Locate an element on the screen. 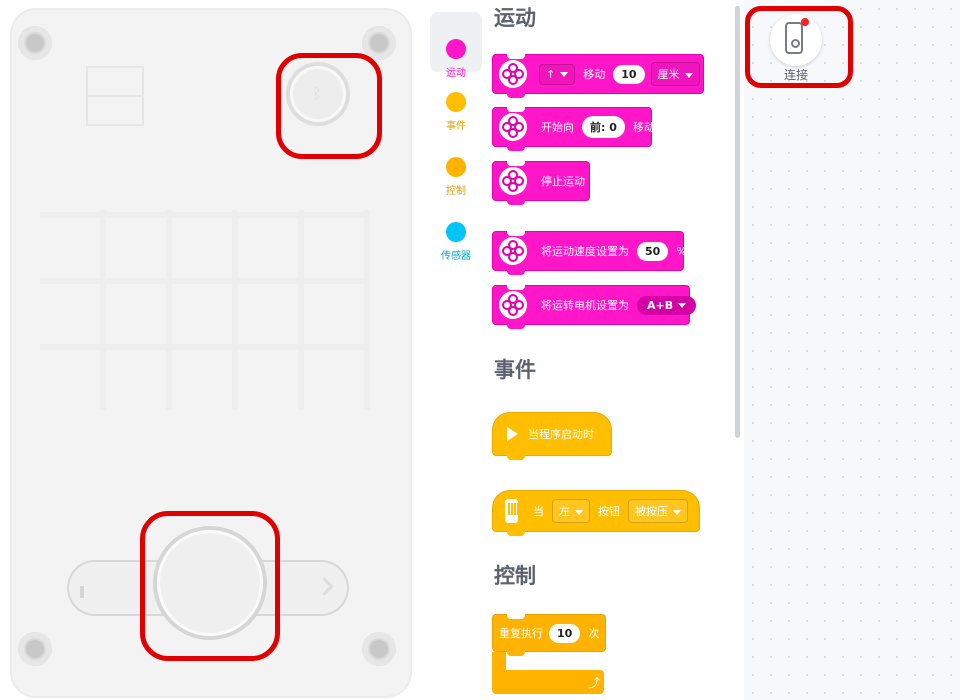  section-title-motion: 运动 is located at coordinates (515, 18).